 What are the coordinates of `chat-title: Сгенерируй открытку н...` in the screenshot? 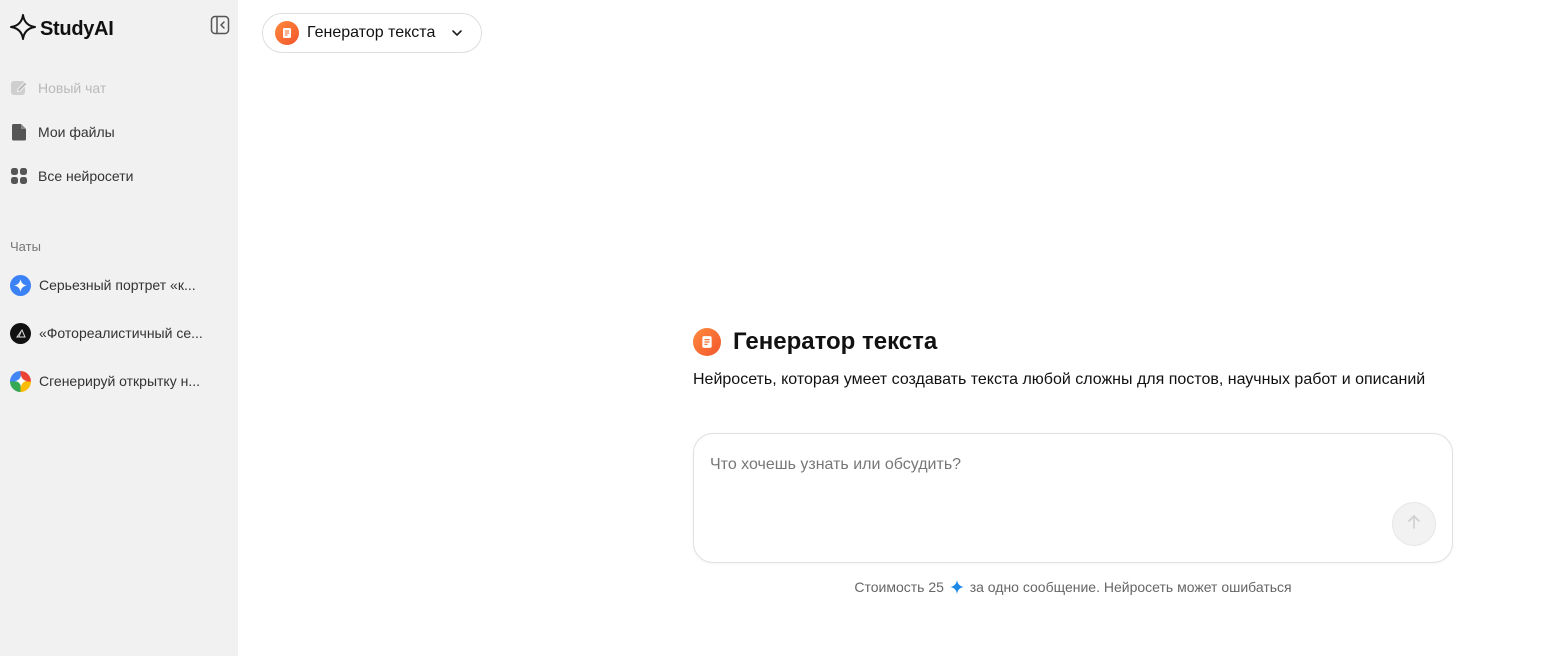 It's located at (120, 381).